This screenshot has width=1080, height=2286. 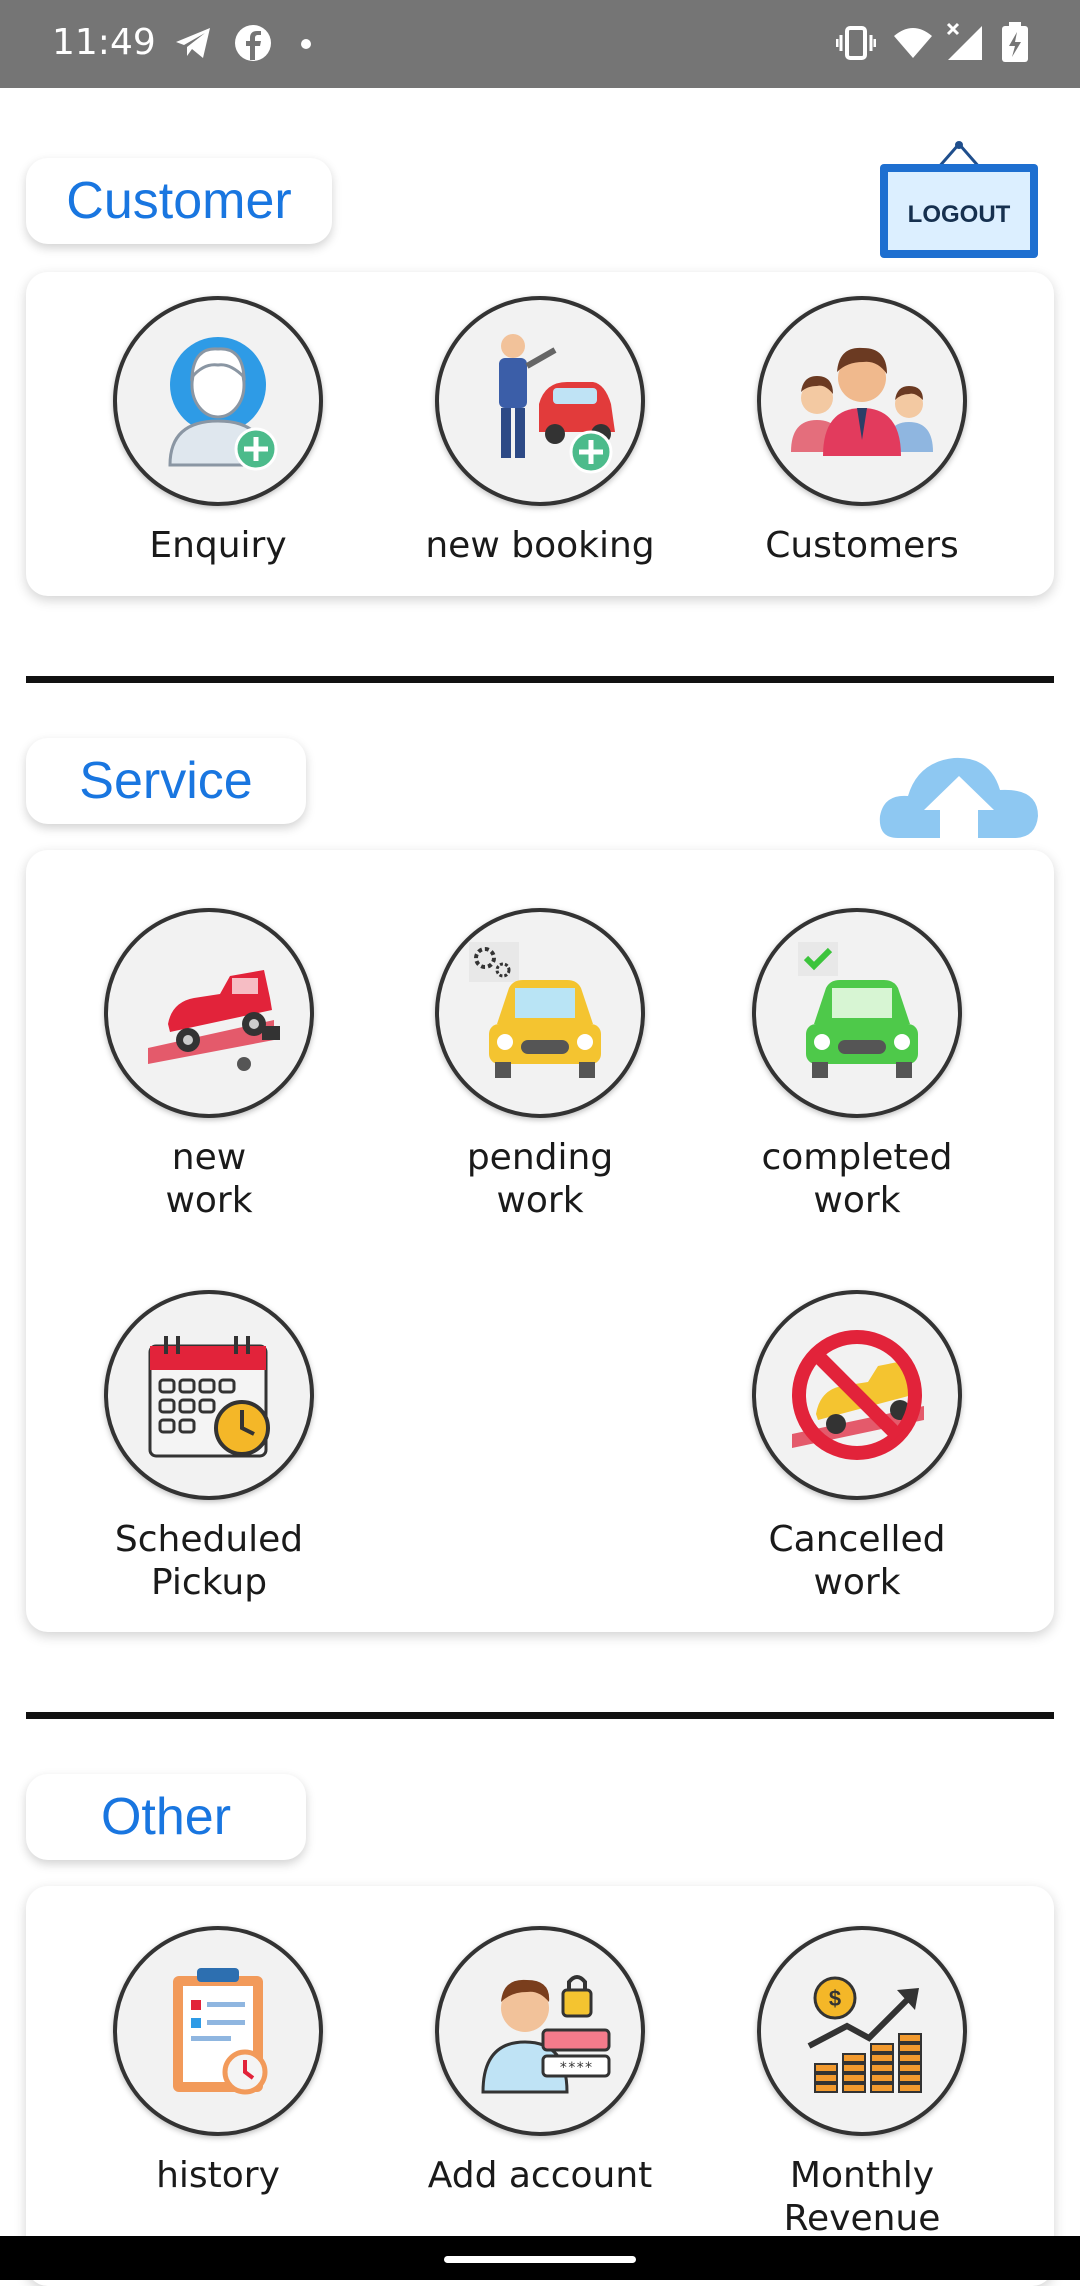 I want to click on add-account-lock-icon: ****, so click(x=546, y=2034).